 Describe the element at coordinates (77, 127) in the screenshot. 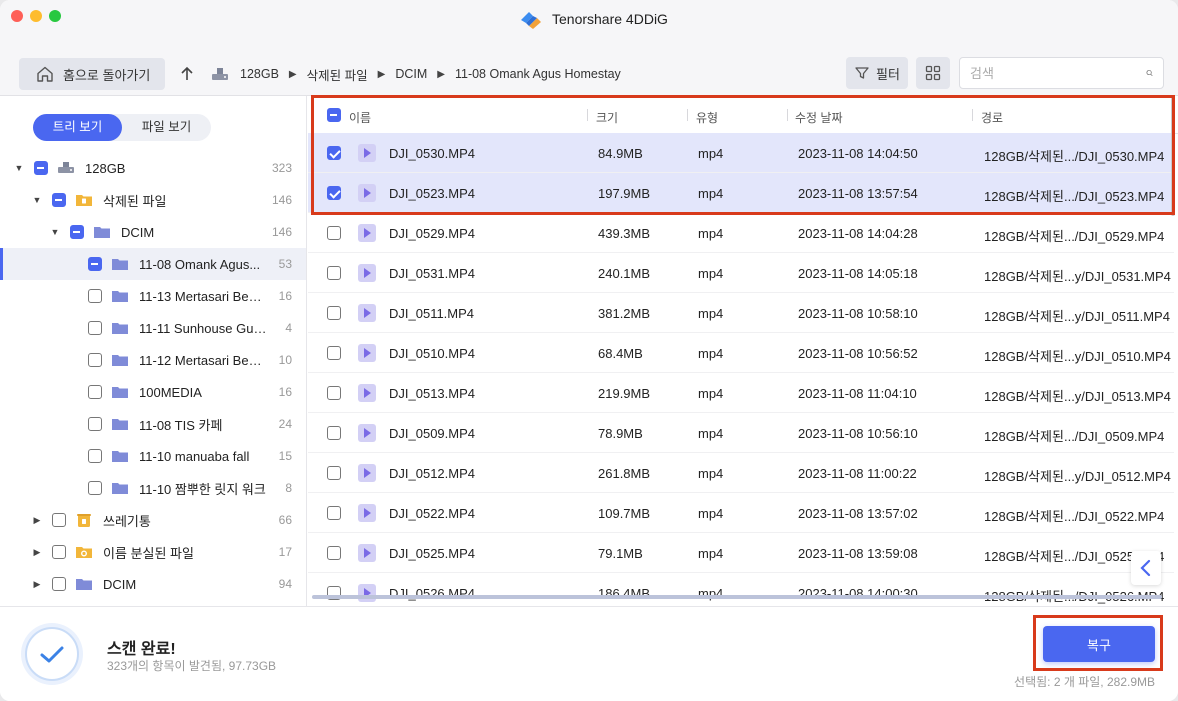

I see `tab-tree-view: 트리 보기` at that location.